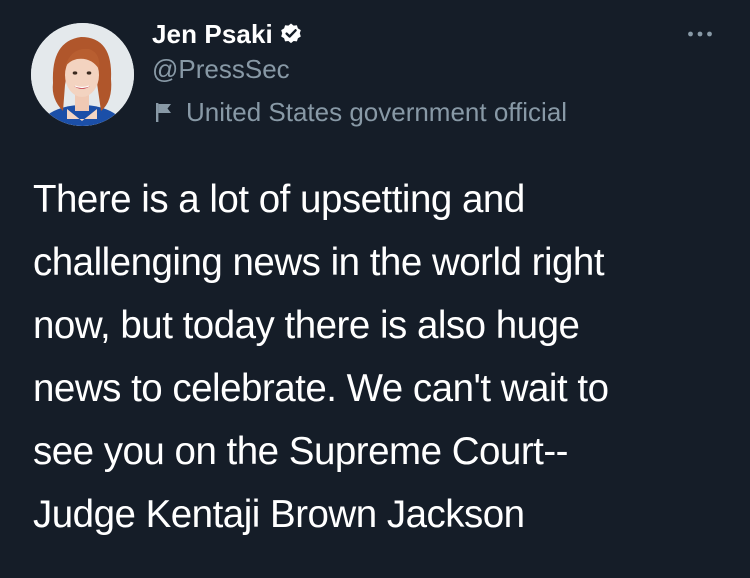 Image resolution: width=750 pixels, height=578 pixels. Describe the element at coordinates (221, 69) in the screenshot. I see `author-handle: @PressSec` at that location.